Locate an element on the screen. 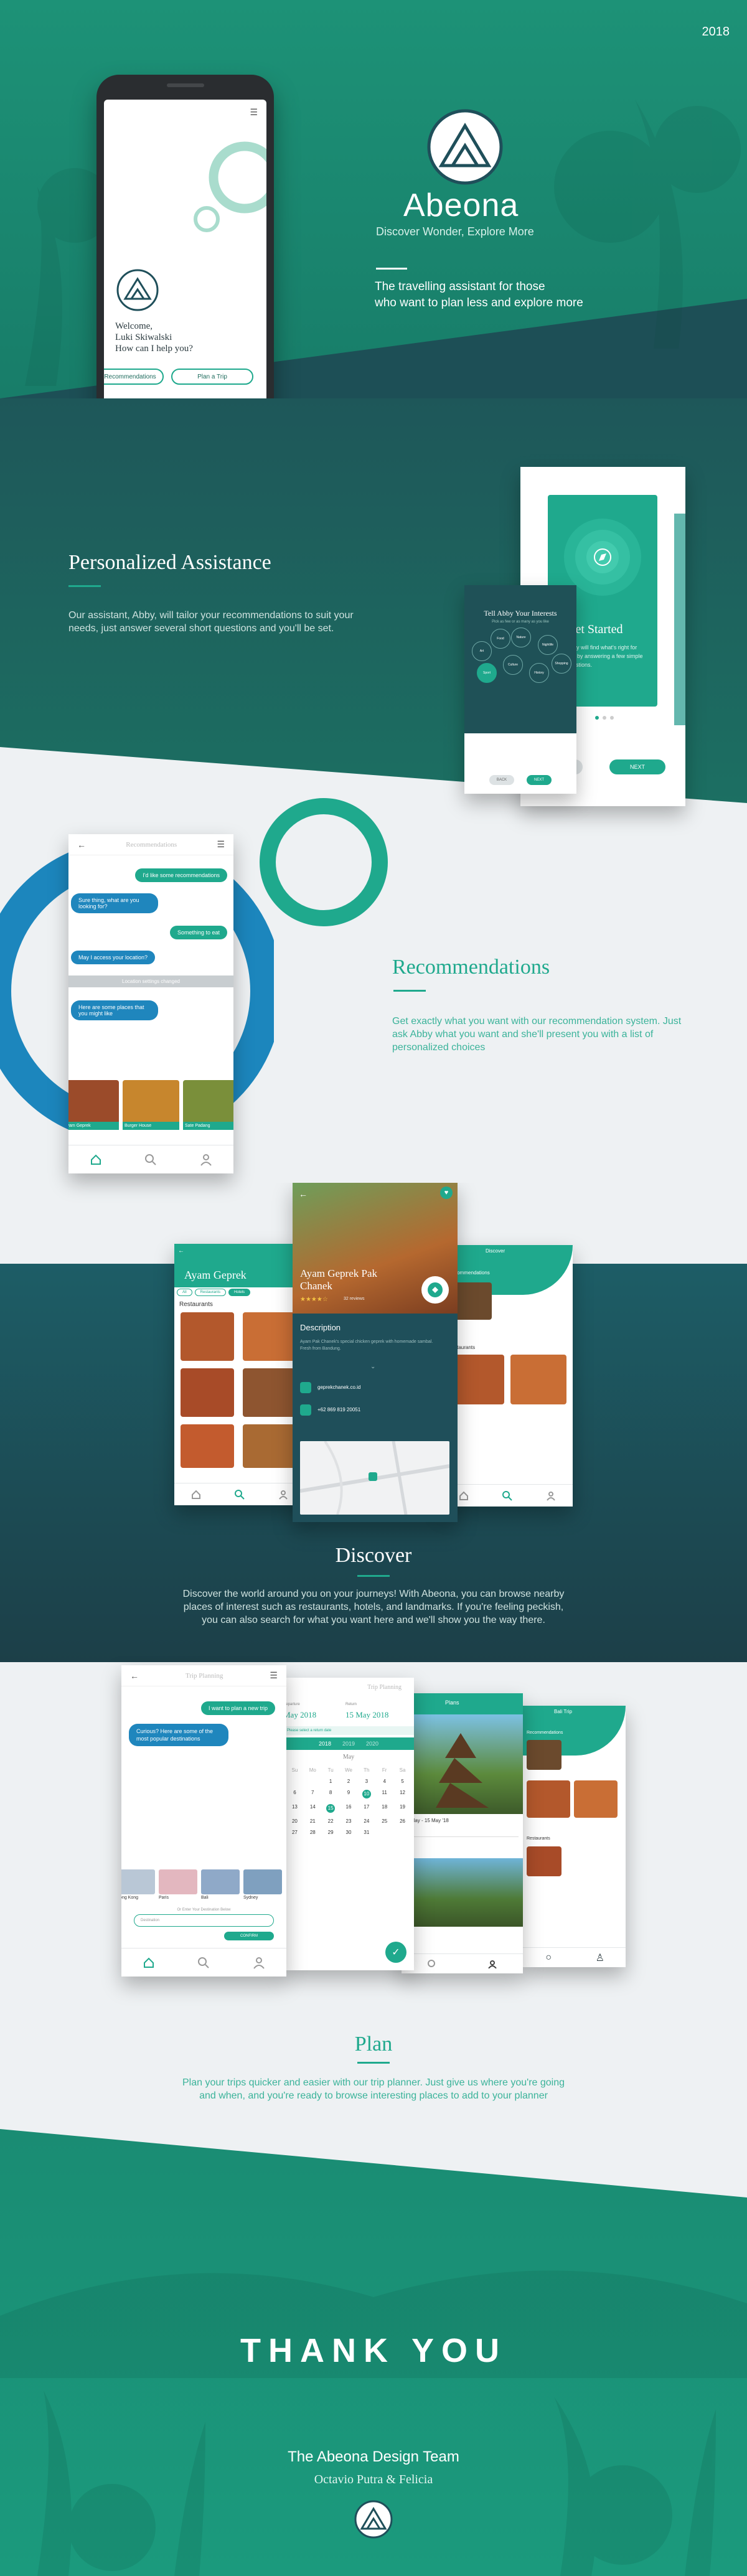 Image resolution: width=747 pixels, height=2576 pixels. interest-bubble: Nature is located at coordinates (521, 637).